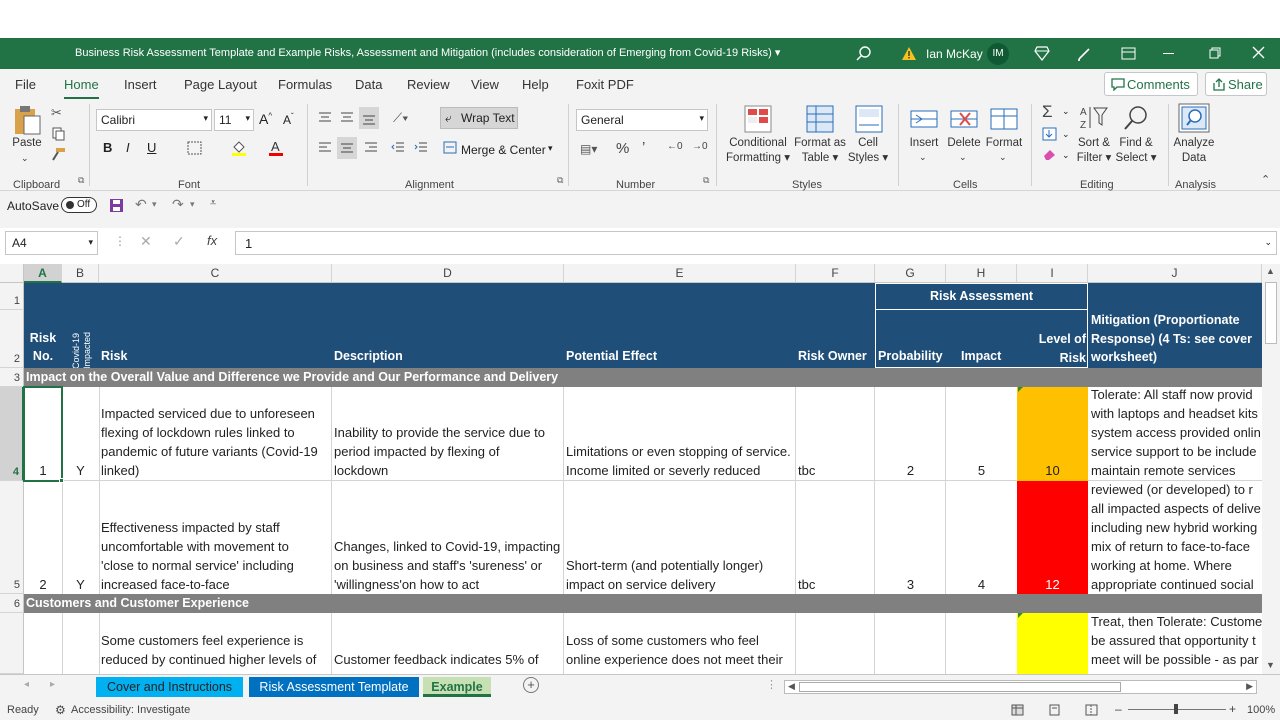 This screenshot has width=1280, height=720. Describe the element at coordinates (910, 470) in the screenshot. I see `probability-cell: 2` at that location.